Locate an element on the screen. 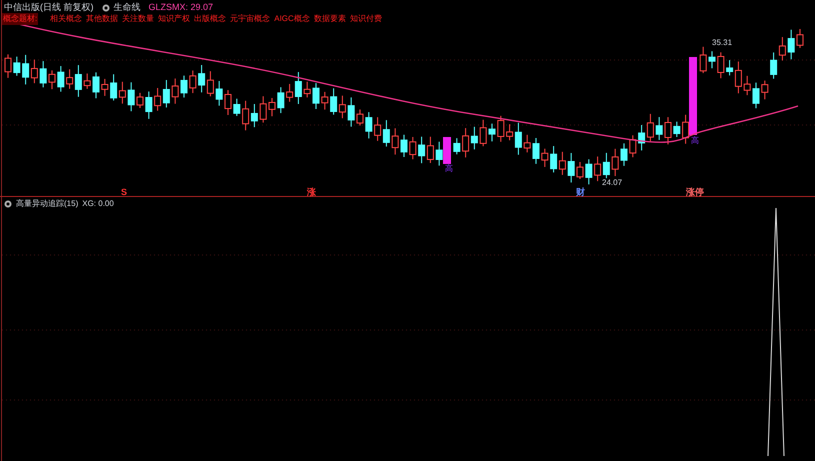 This screenshot has width=815, height=461. concept-tag: 其他数据 is located at coordinates (102, 19).